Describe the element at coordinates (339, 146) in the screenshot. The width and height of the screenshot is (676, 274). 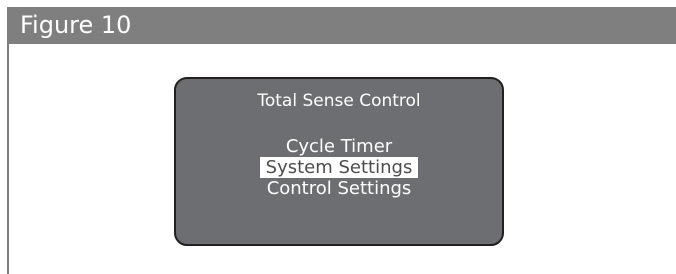
I see `menu-item-cycle-timer: Cycle Timer` at that location.